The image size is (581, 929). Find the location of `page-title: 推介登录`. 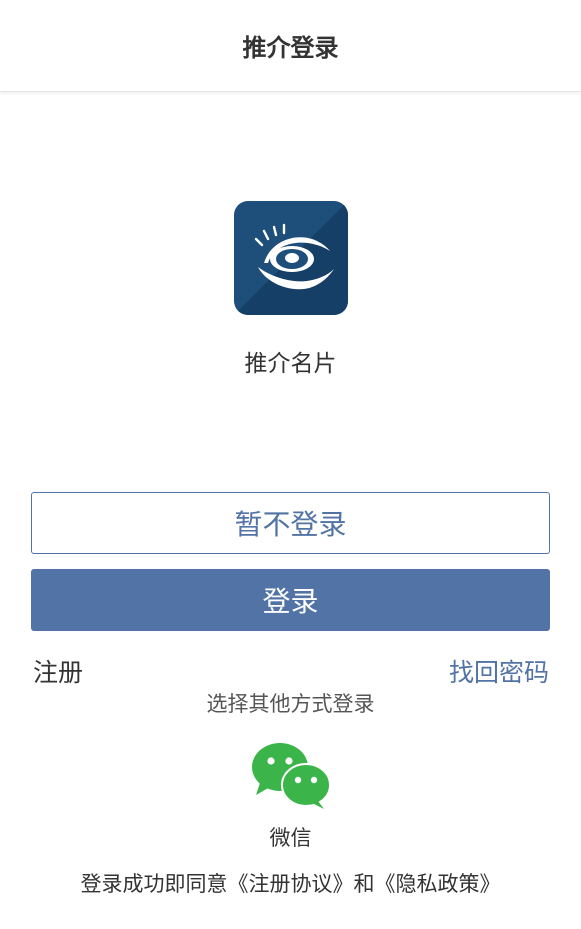

page-title: 推介登录 is located at coordinates (290, 48).